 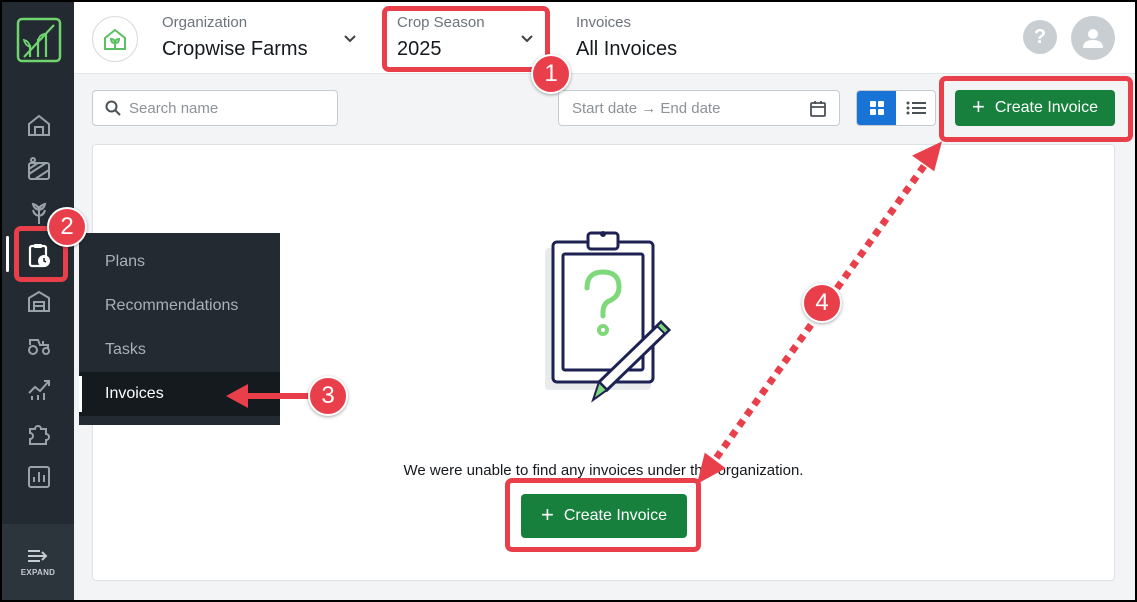 I want to click on grid-view-button, so click(x=876, y=108).